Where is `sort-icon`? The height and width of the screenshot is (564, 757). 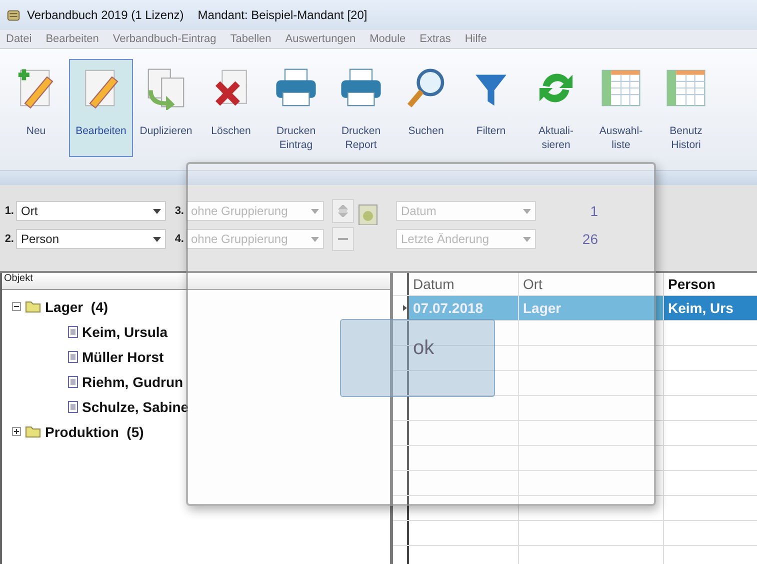 sort-icon is located at coordinates (343, 211).